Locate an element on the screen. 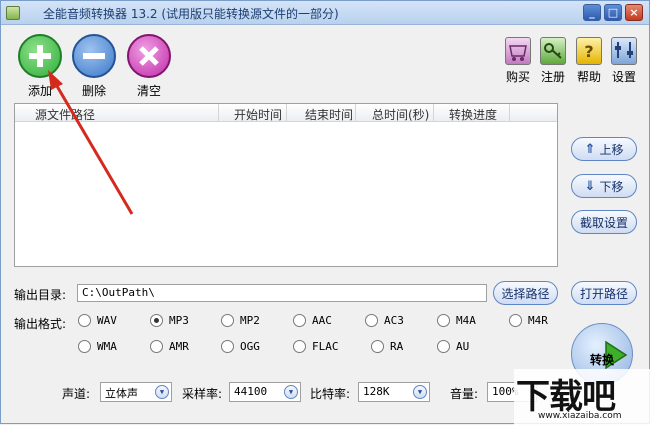 Image resolution: width=650 pixels, height=425 pixels. delete-button is located at coordinates (94, 56).